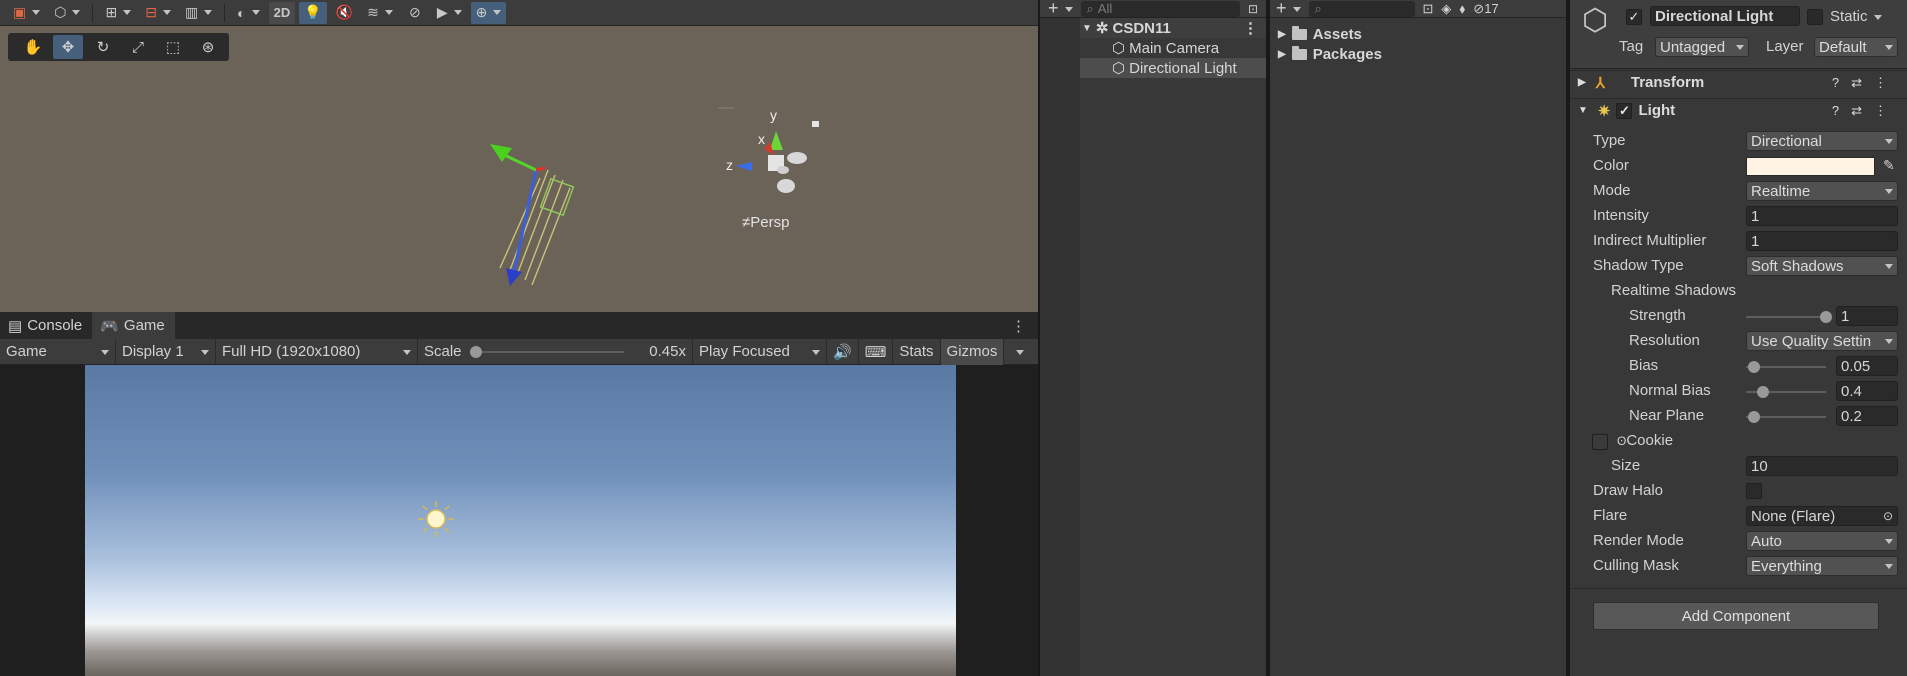 The width and height of the screenshot is (1907, 676). Describe the element at coordinates (282, 12) in the screenshot. I see `mode-2d-button: 2D` at that location.